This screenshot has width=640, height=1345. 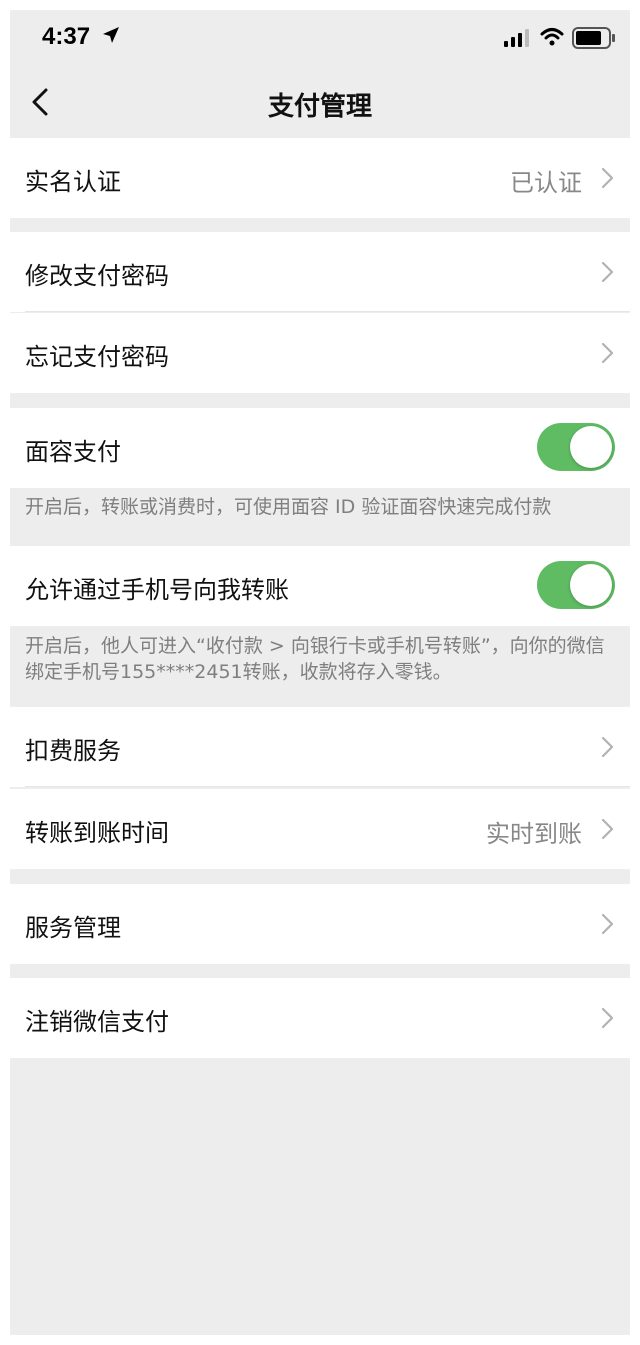 I want to click on nav-bar: 支付管理, so click(x=320, y=104).